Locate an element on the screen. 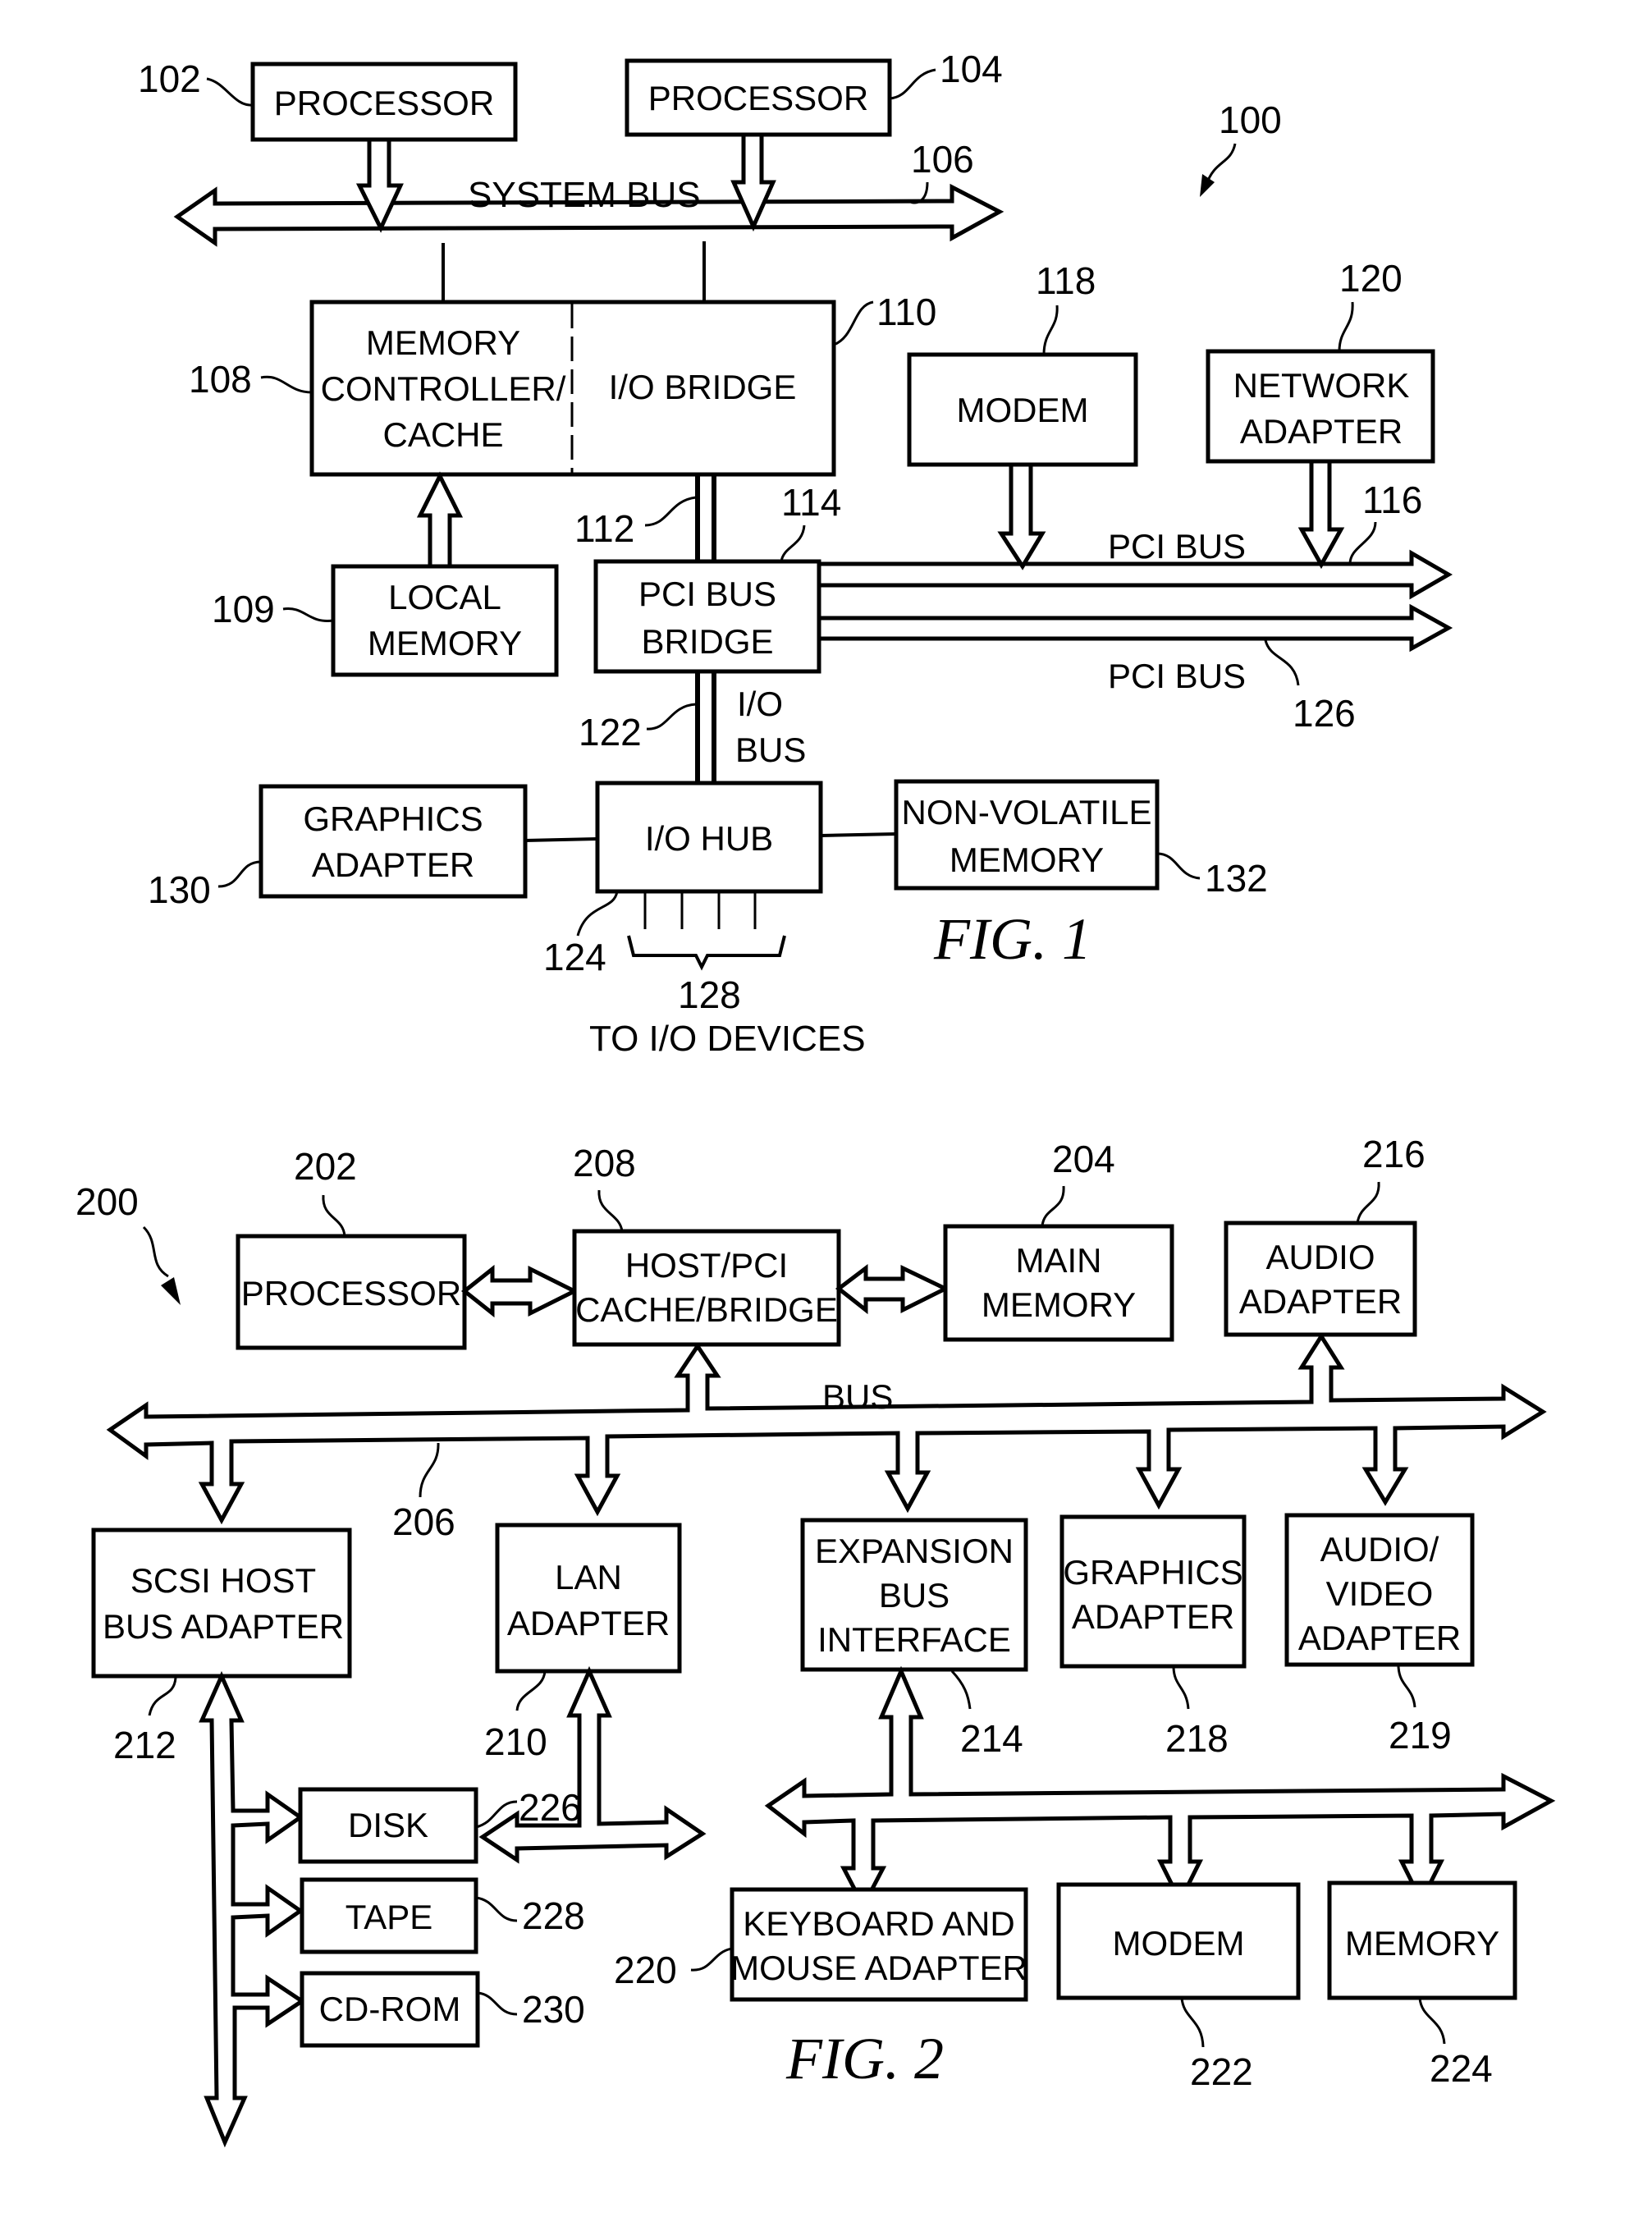 The height and width of the screenshot is (2217, 1652). ref-100: 100 is located at coordinates (1250, 120).